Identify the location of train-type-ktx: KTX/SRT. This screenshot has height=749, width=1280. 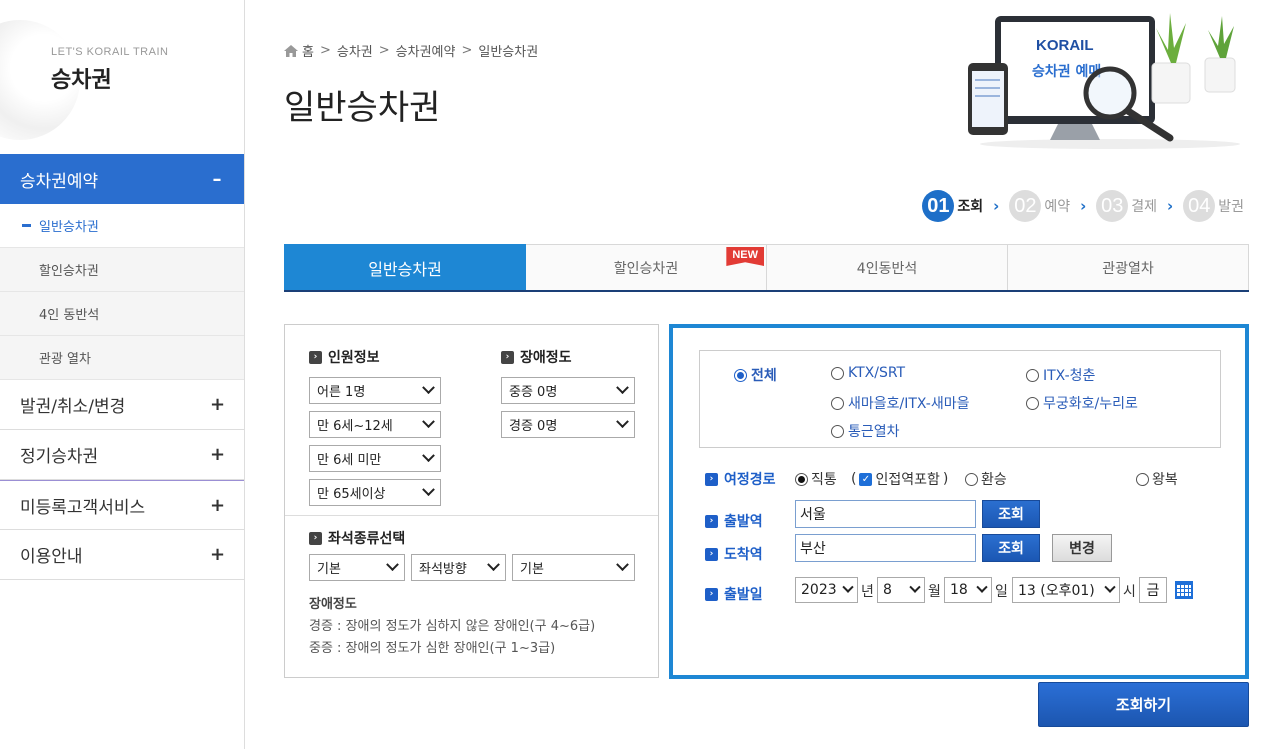
(868, 373).